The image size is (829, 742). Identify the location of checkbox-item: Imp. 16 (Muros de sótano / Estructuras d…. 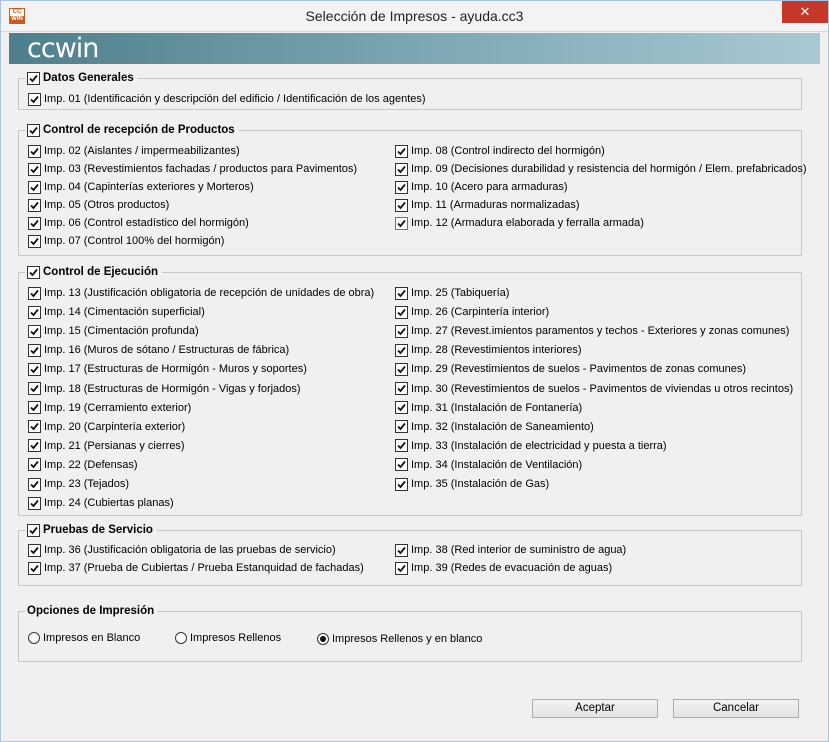
(158, 350).